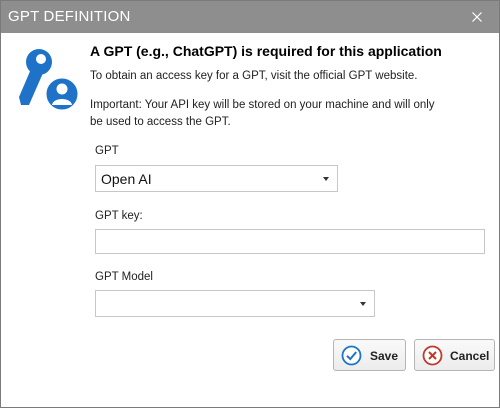 The height and width of the screenshot is (408, 500). Describe the element at coordinates (470, 356) in the screenshot. I see `cancel-button-label: Cancel` at that location.